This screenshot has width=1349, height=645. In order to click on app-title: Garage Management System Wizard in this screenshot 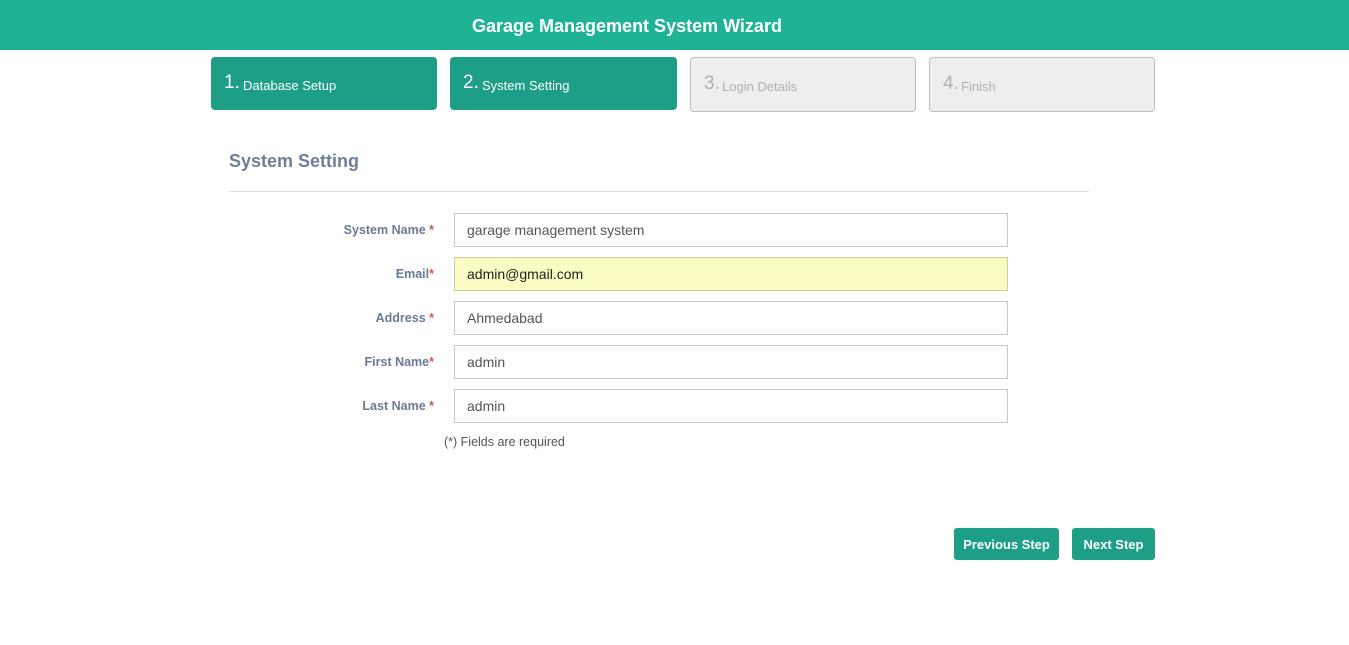, I will do `click(627, 26)`.